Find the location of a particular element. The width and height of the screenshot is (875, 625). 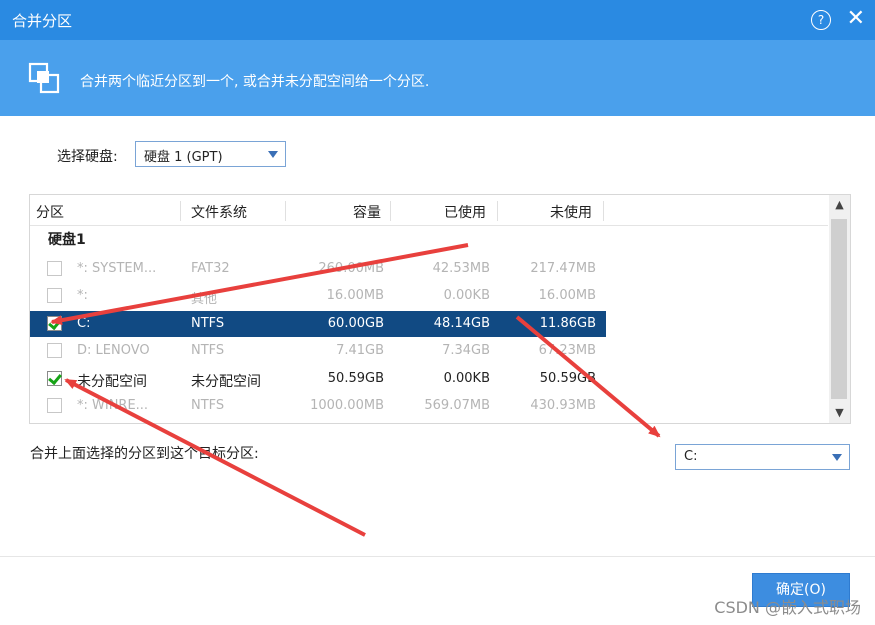

partition-free: 16.00MB is located at coordinates (567, 295).